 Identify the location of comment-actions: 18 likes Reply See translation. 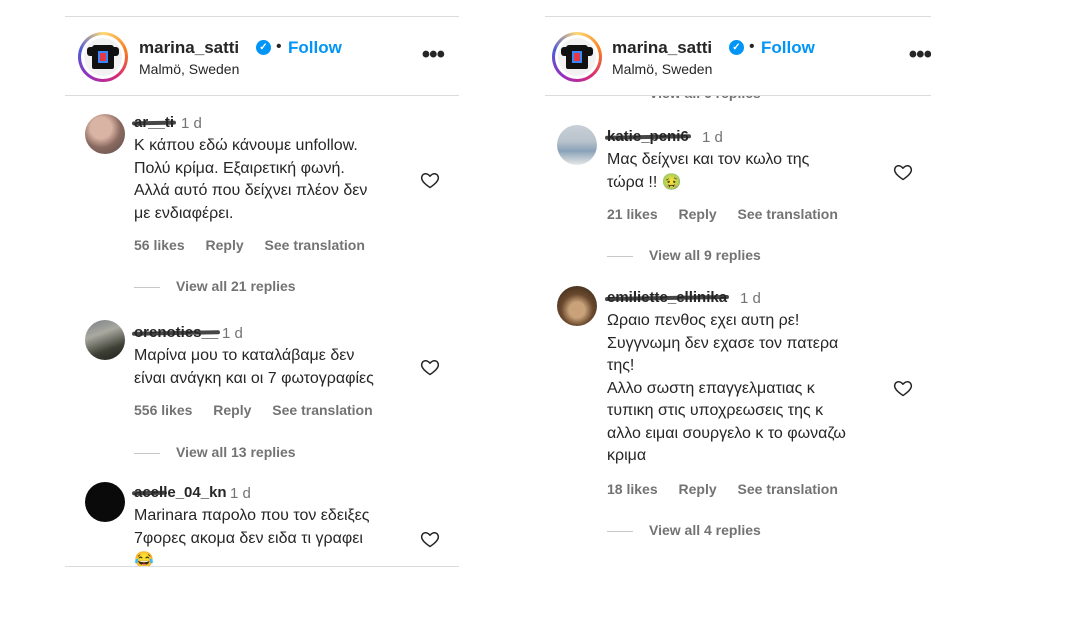
(731, 489).